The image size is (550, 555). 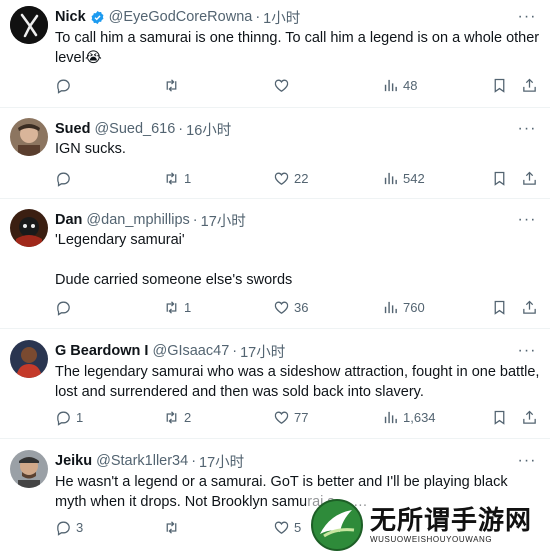 What do you see at coordinates (301, 178) in the screenshot?
I see `like-count: 22` at bounding box center [301, 178].